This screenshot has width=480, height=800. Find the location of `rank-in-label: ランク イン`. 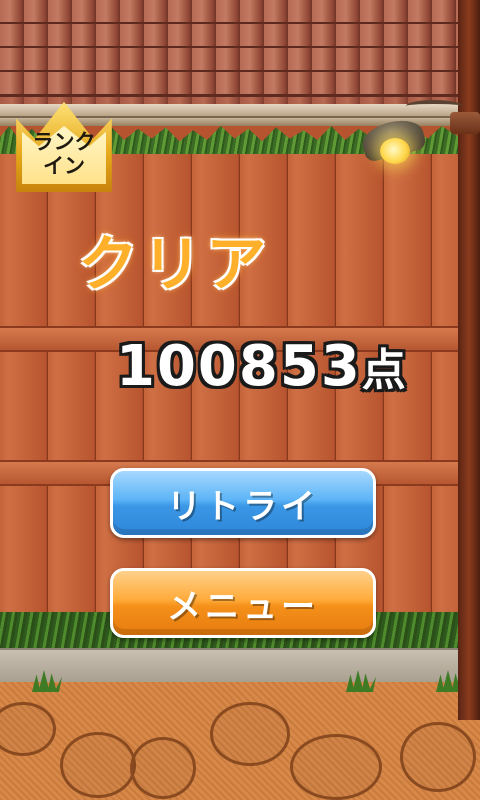

rank-in-label: ランク イン is located at coordinates (64, 154).